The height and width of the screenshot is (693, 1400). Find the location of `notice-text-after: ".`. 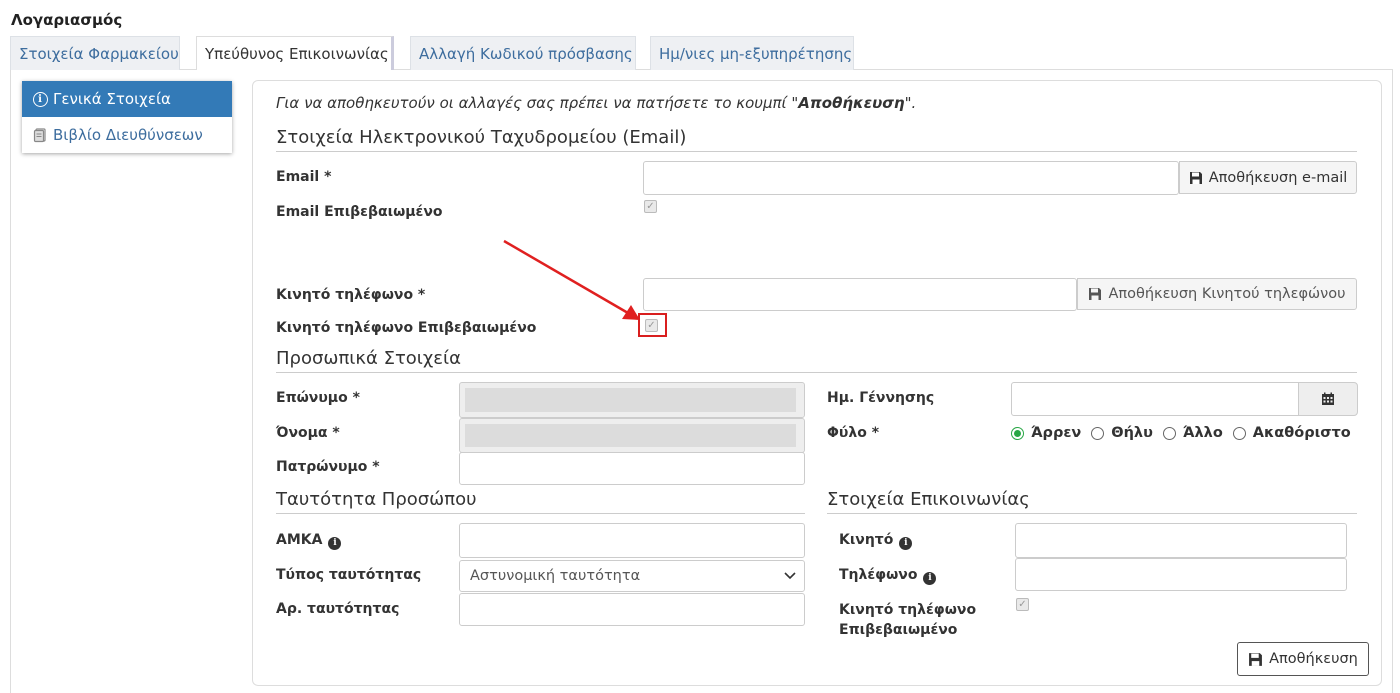

notice-text-after: ". is located at coordinates (910, 103).